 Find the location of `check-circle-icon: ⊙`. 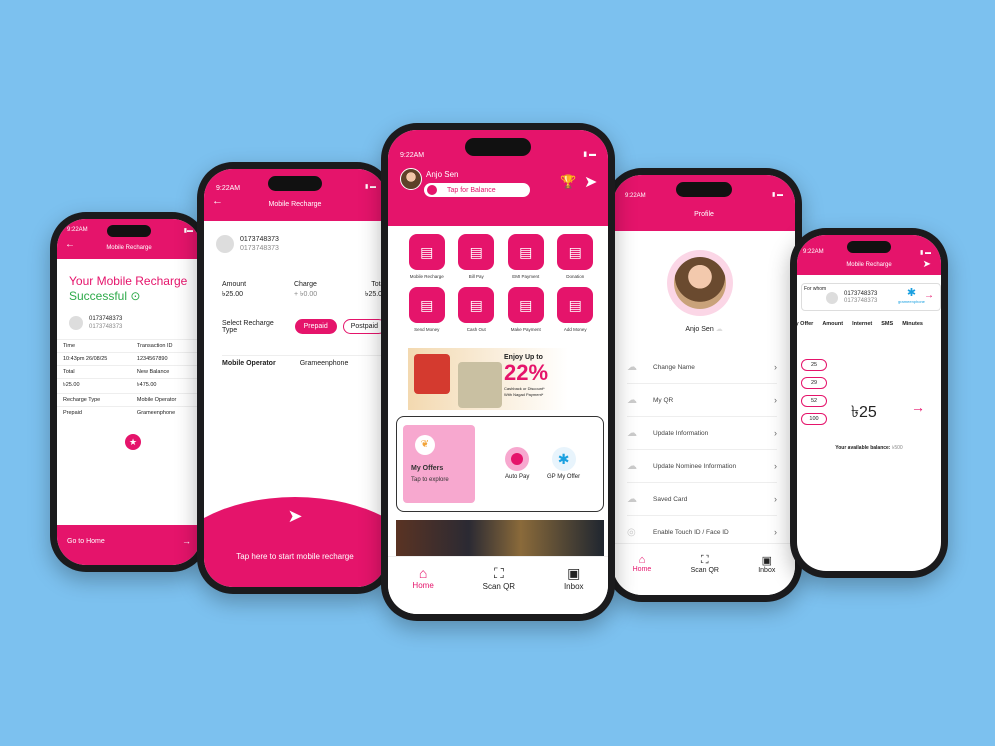

check-circle-icon: ⊙ is located at coordinates (135, 296).